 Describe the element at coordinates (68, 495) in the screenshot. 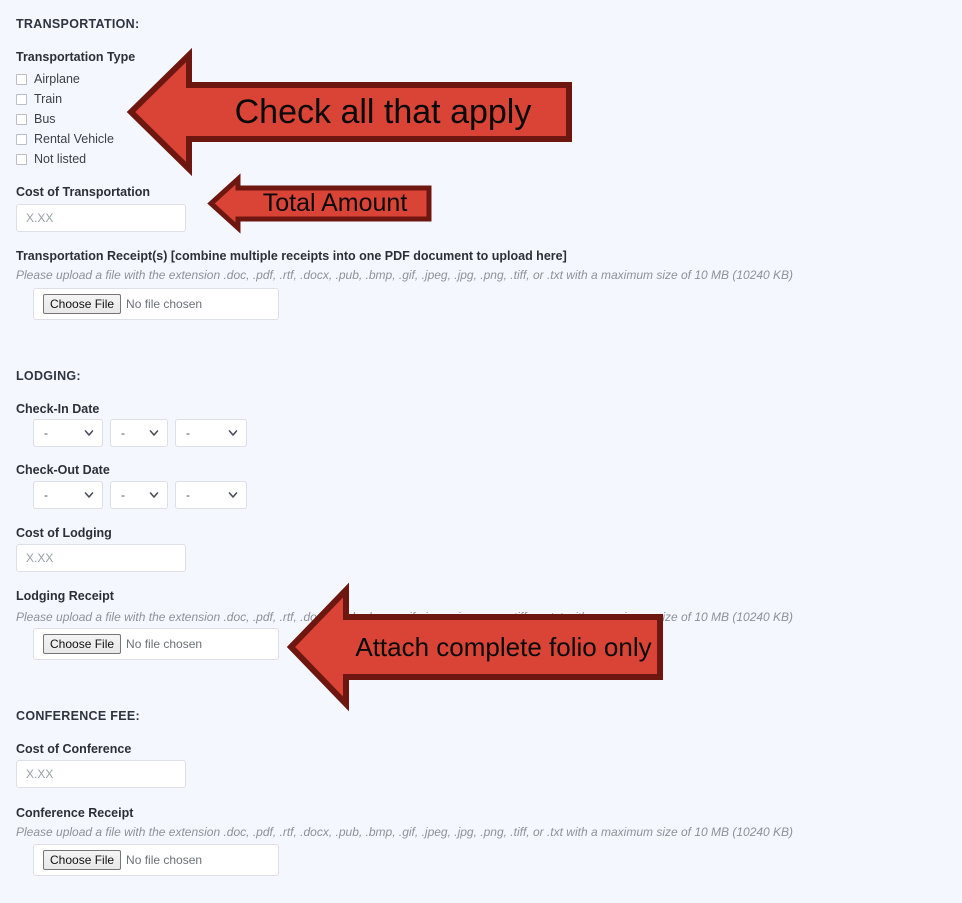

I see `check-out-month-select: -` at that location.